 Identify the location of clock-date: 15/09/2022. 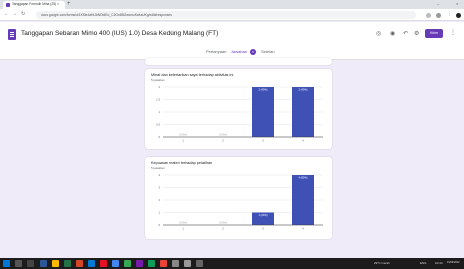
(453, 262).